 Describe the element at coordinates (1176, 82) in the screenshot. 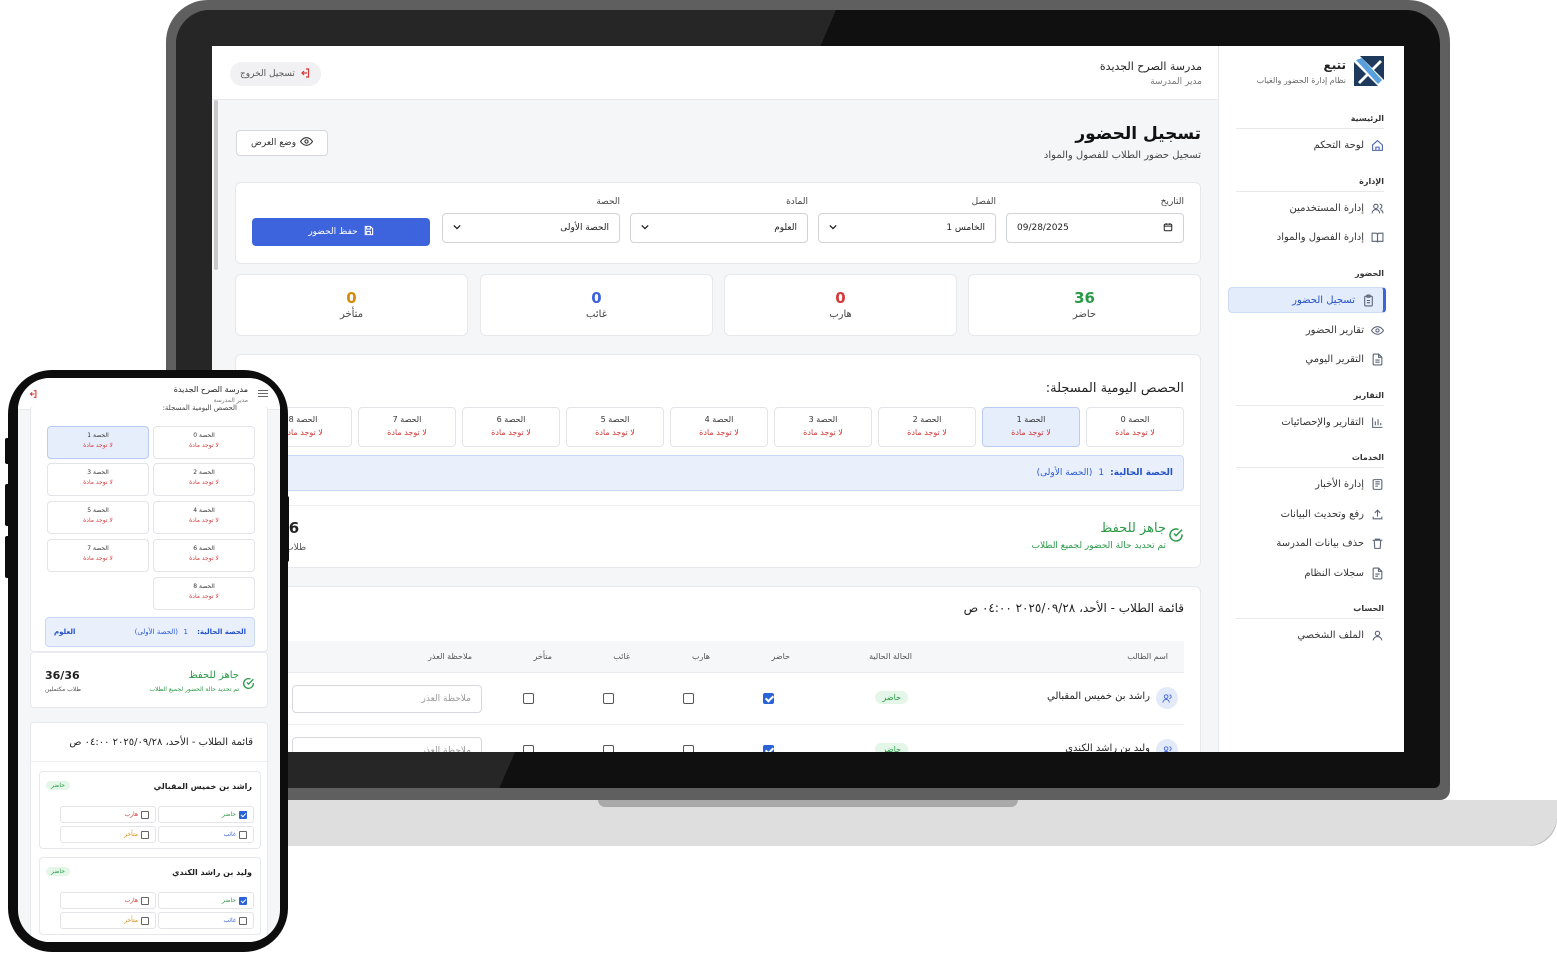

I see `school-role: مدير المدرسة` at that location.